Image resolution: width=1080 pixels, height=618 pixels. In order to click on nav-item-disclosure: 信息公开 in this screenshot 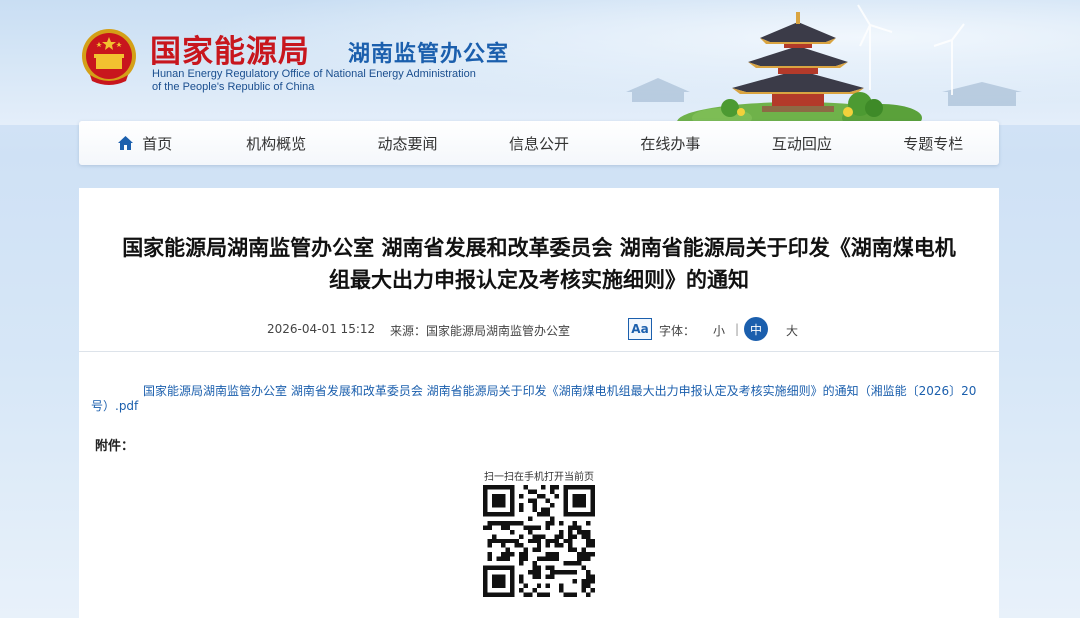, I will do `click(538, 143)`.